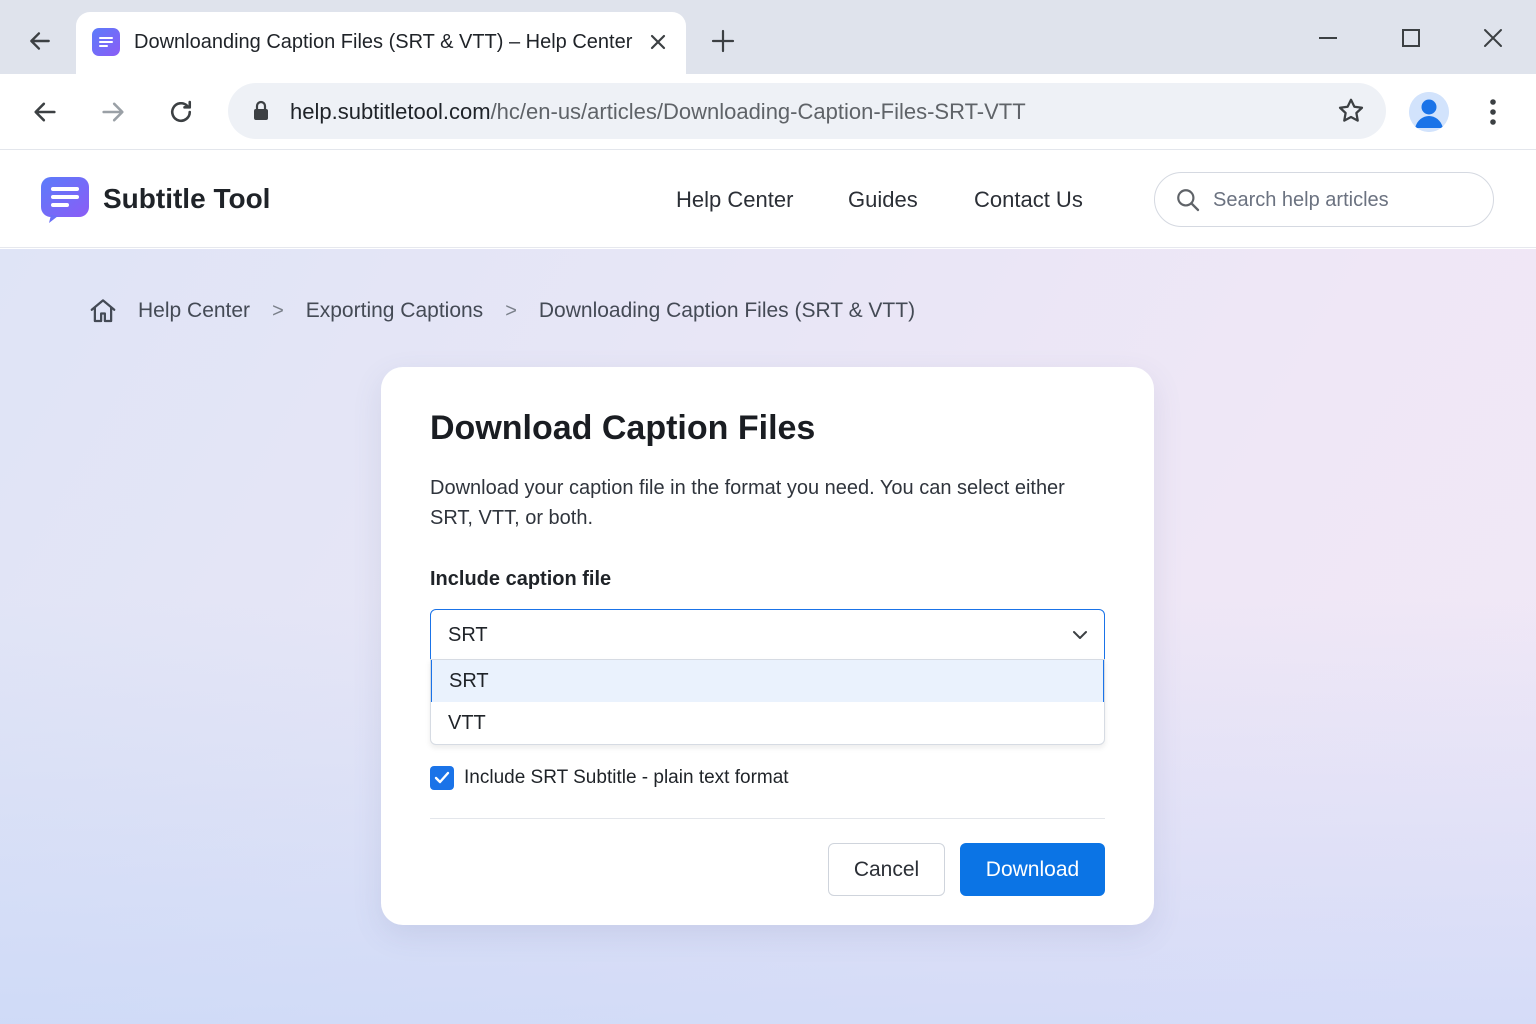 This screenshot has height=1024, width=1536. What do you see at coordinates (767, 723) in the screenshot?
I see `dropdown-option-vtt: VTT` at bounding box center [767, 723].